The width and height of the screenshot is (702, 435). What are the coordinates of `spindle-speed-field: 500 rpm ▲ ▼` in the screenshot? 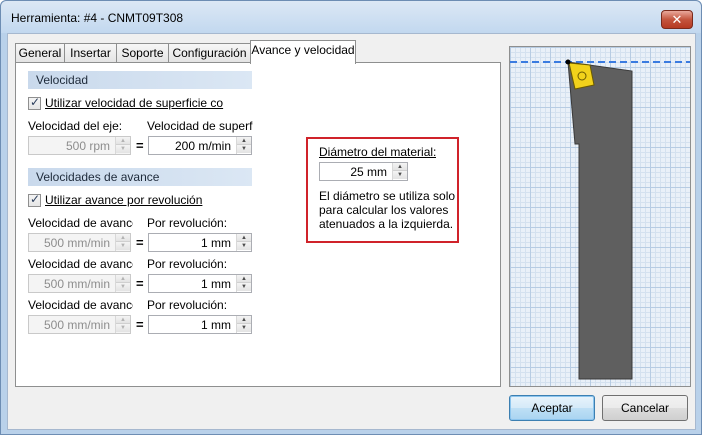 It's located at (79, 145).